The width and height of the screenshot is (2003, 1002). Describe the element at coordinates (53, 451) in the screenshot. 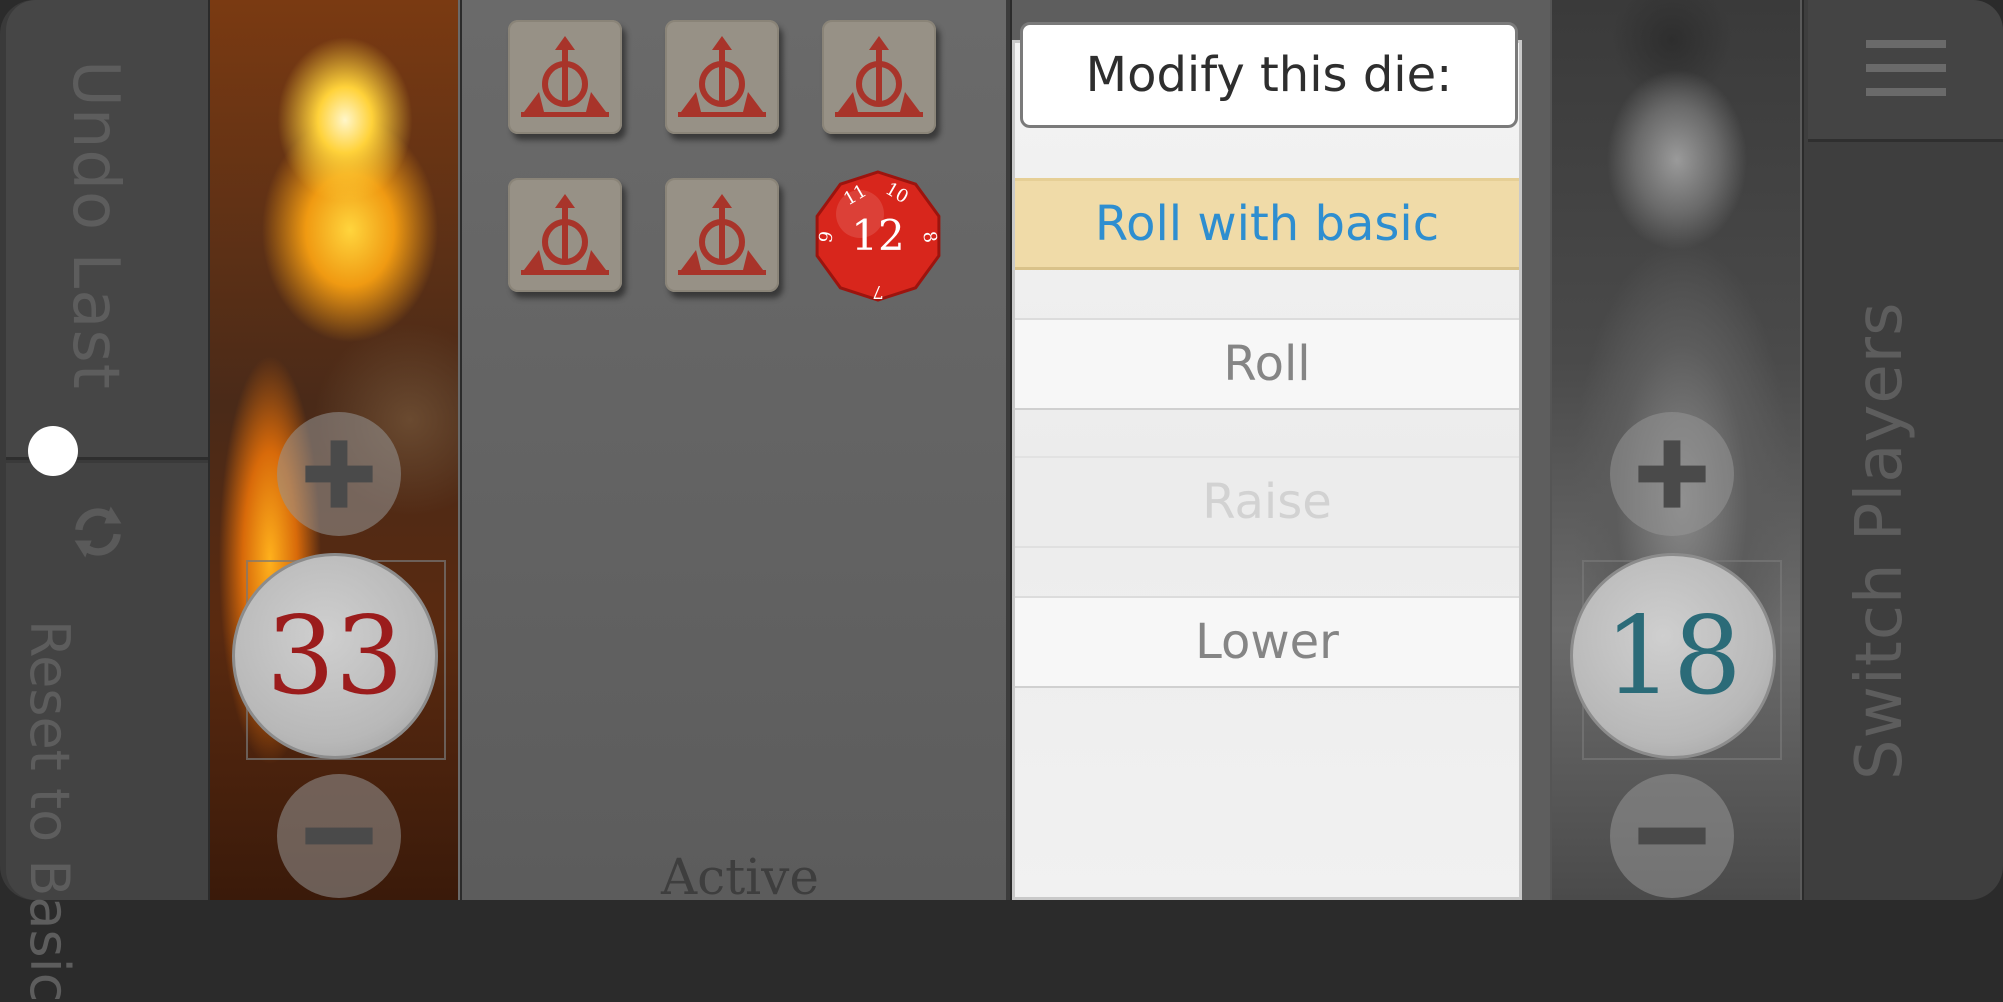

I see `drawer-handle-dot` at that location.